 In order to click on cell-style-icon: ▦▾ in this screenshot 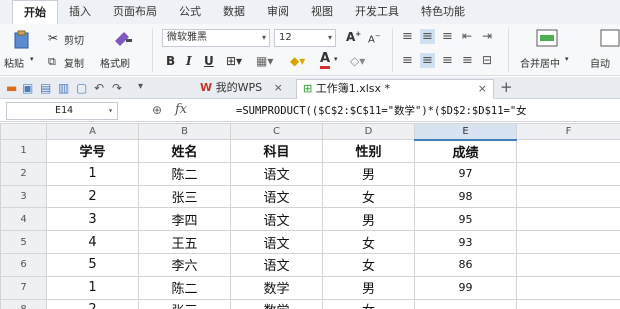, I will do `click(264, 61)`.